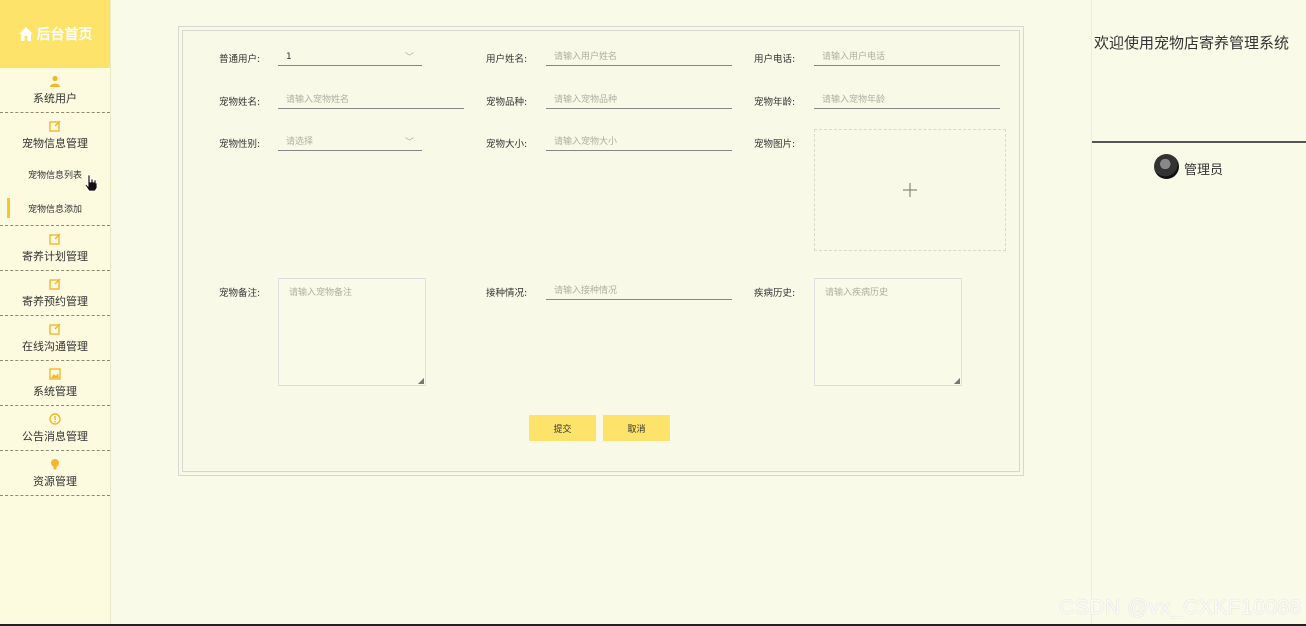 The image size is (1306, 626). Describe the element at coordinates (507, 102) in the screenshot. I see `pet-breed-label: 宠物品种:` at that location.